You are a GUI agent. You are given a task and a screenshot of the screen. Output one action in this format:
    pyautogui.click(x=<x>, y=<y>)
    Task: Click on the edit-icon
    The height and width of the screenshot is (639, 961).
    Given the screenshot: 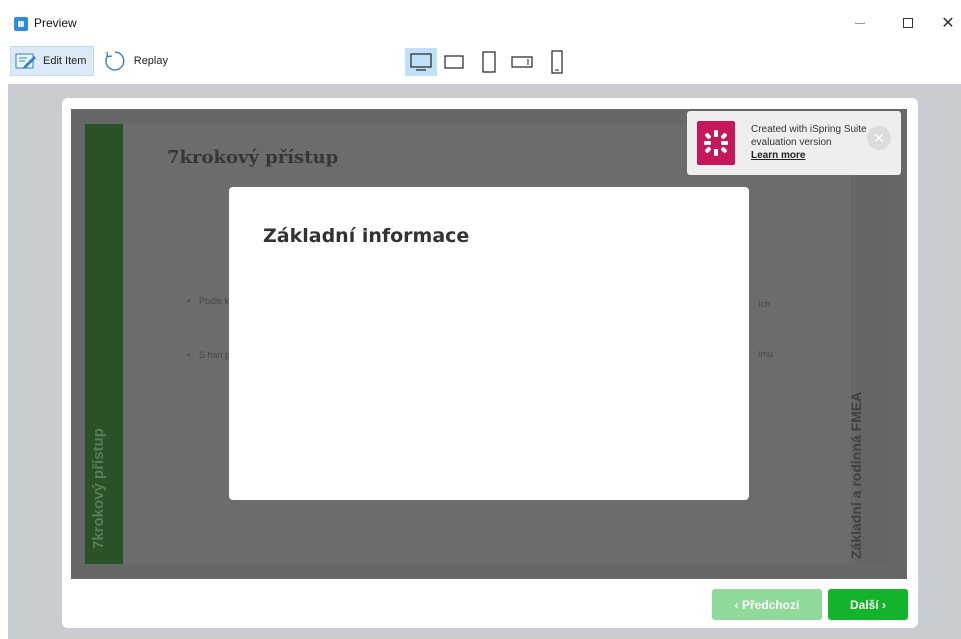 What is the action you would take?
    pyautogui.click(x=25, y=61)
    